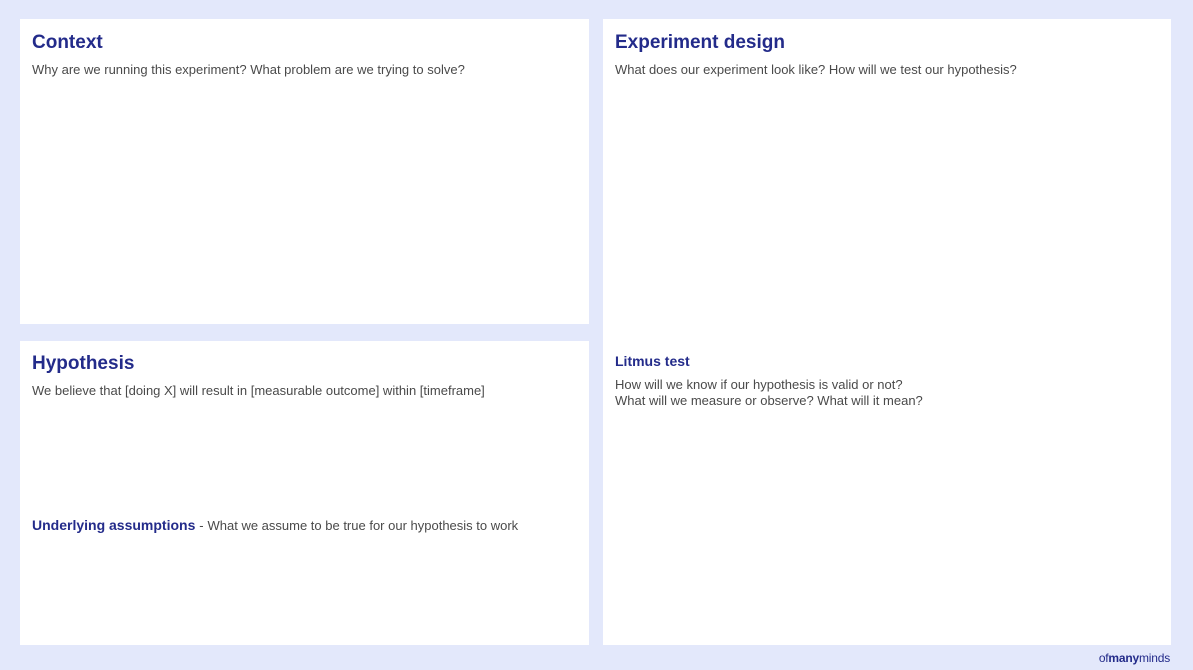 The width and height of the screenshot is (1193, 670). I want to click on context-title: Context, so click(67, 42).